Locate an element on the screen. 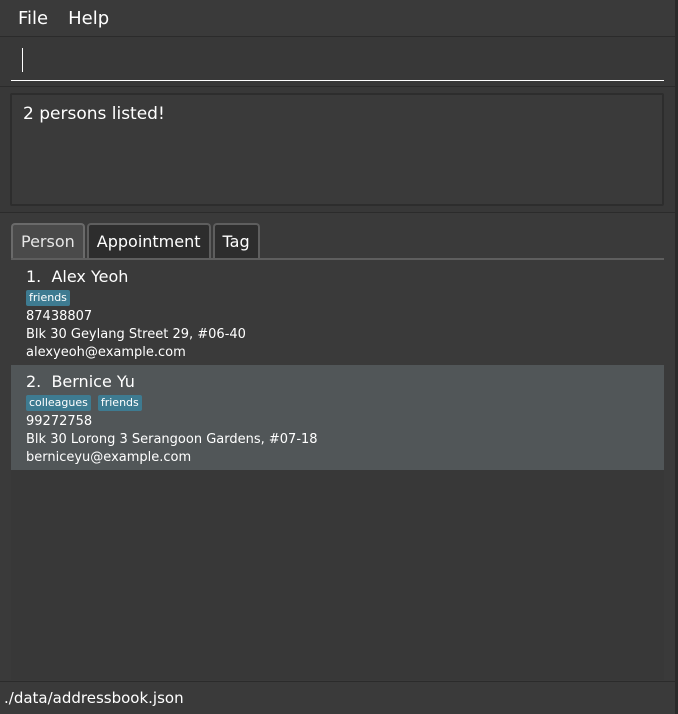 The image size is (678, 714). tab-tag: Tag is located at coordinates (236, 241).